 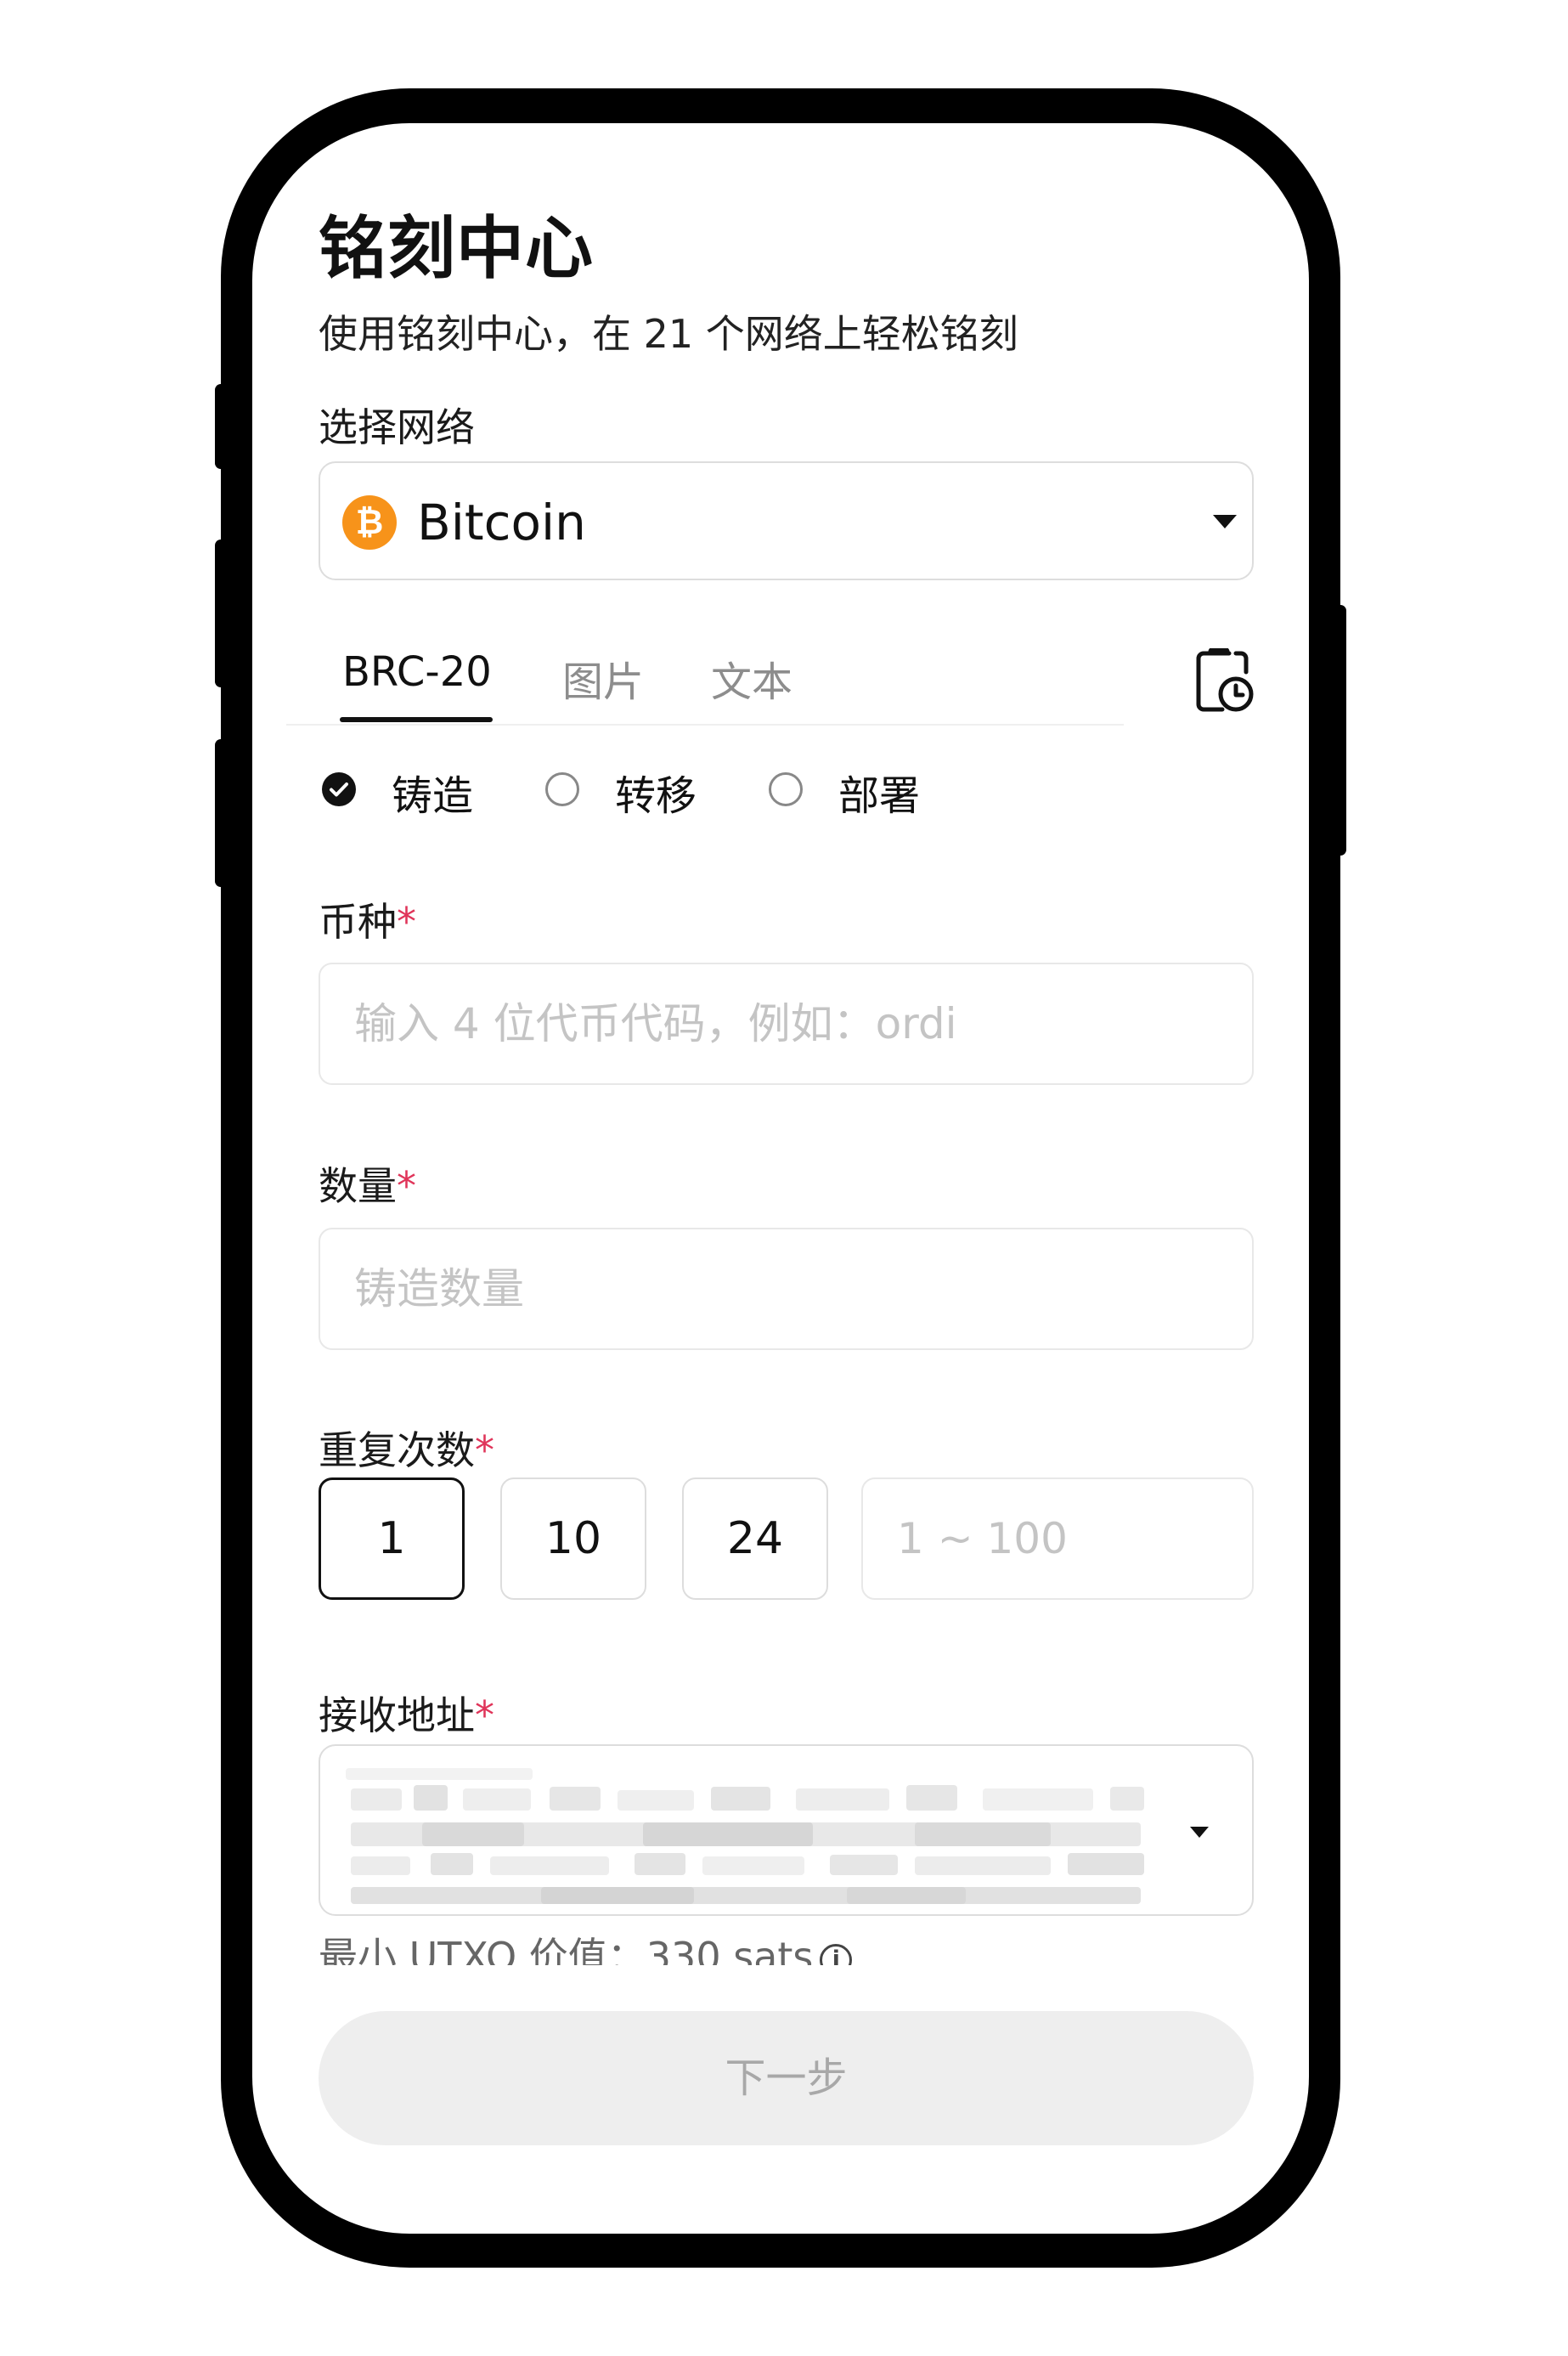 What do you see at coordinates (221, 426) in the screenshot?
I see `side-button-mute` at bounding box center [221, 426].